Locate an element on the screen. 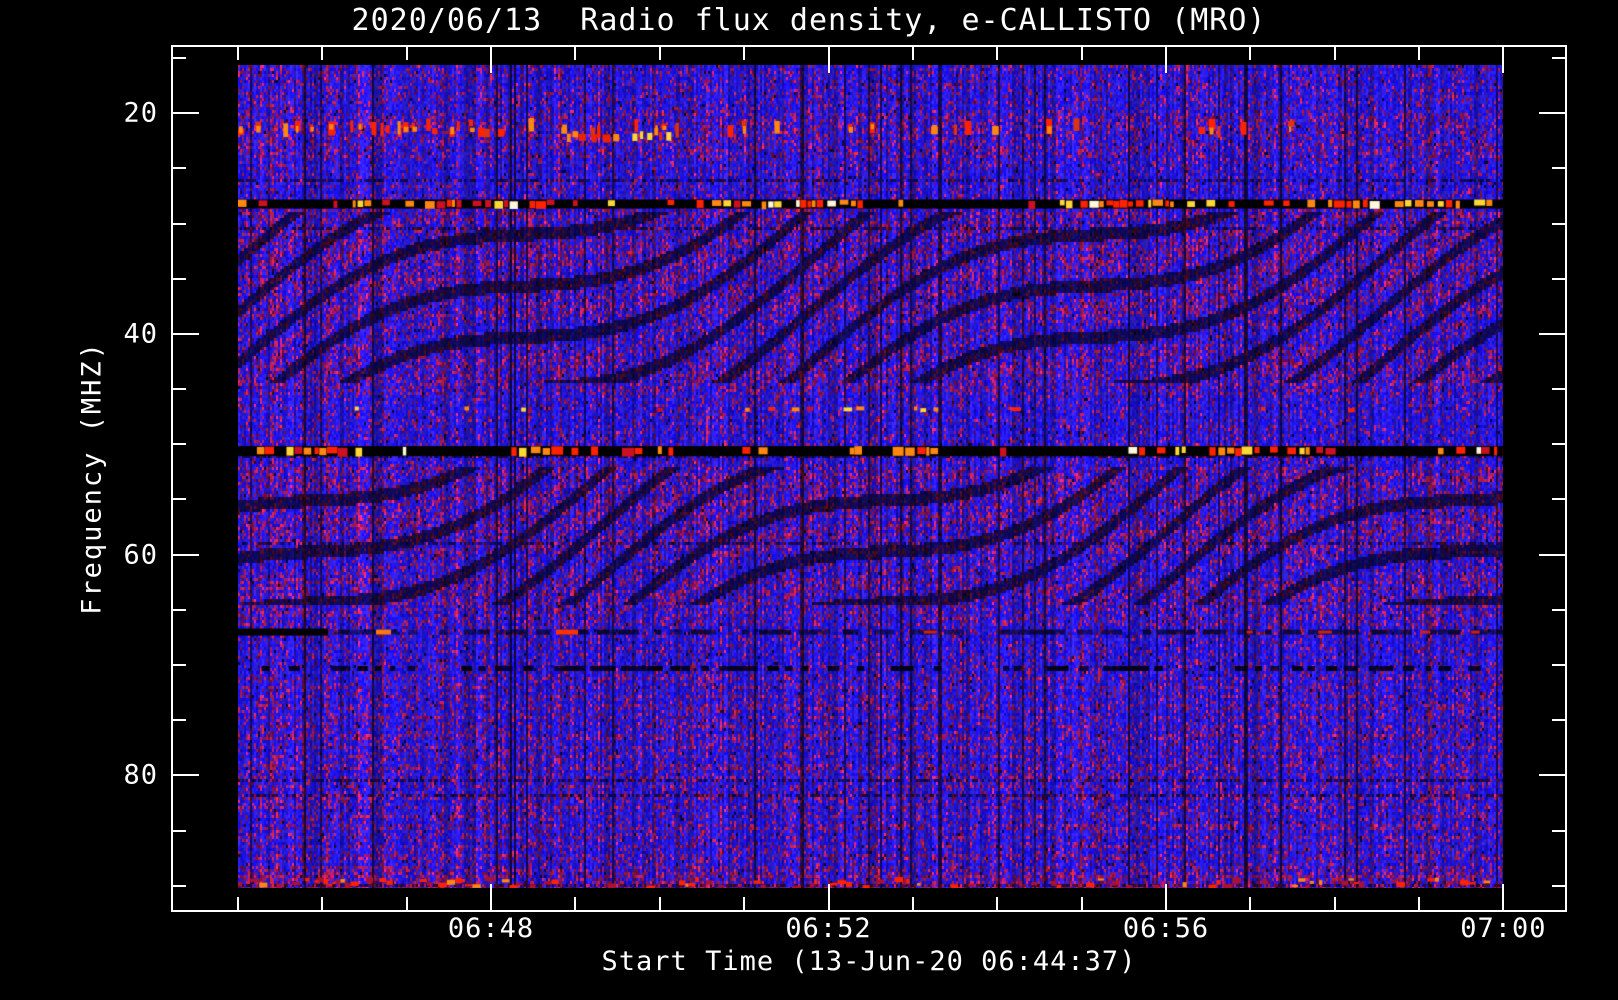 The image size is (1618, 1000). x-tick-label: 06:56 is located at coordinates (1166, 928).